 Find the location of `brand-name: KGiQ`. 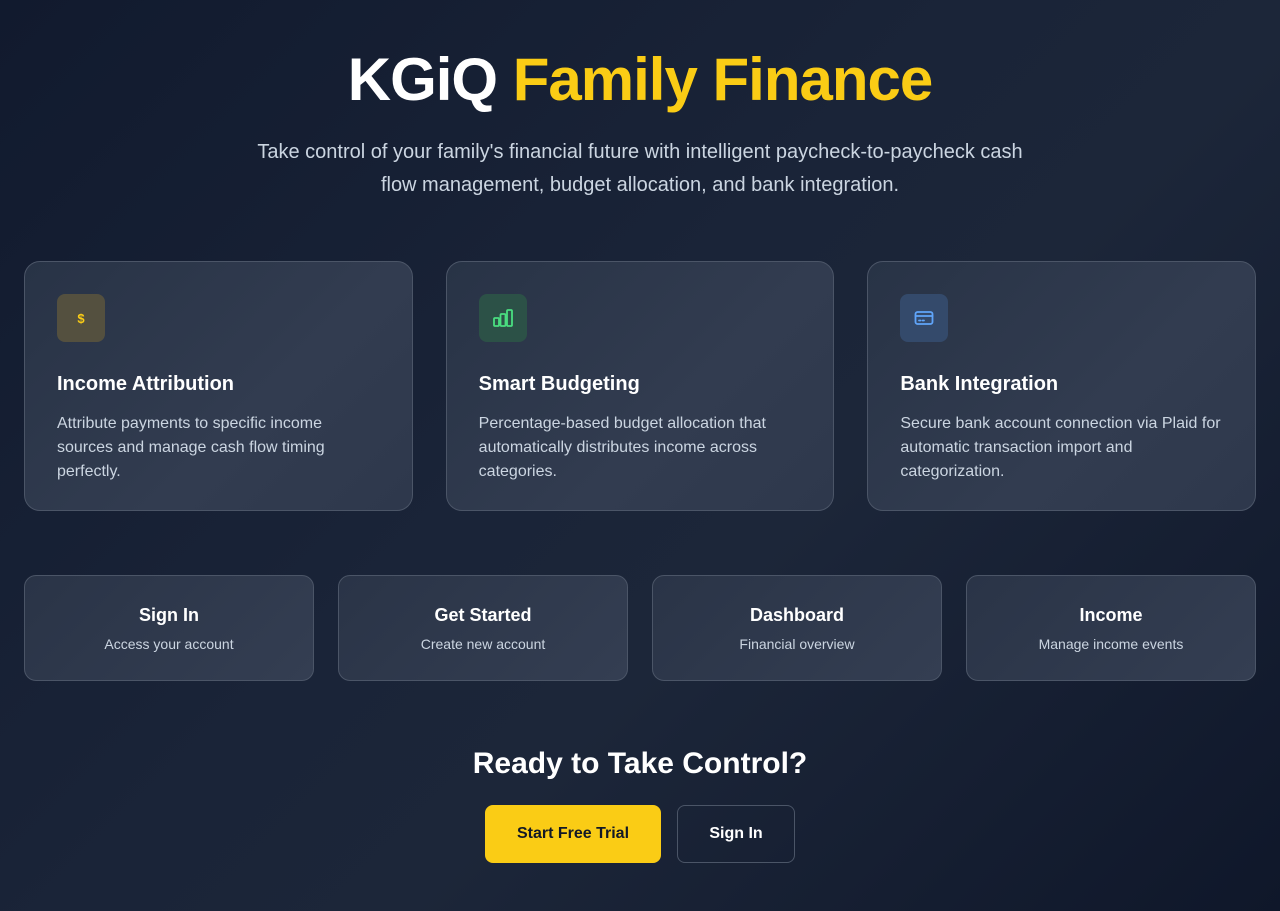

brand-name: KGiQ is located at coordinates (422, 79).